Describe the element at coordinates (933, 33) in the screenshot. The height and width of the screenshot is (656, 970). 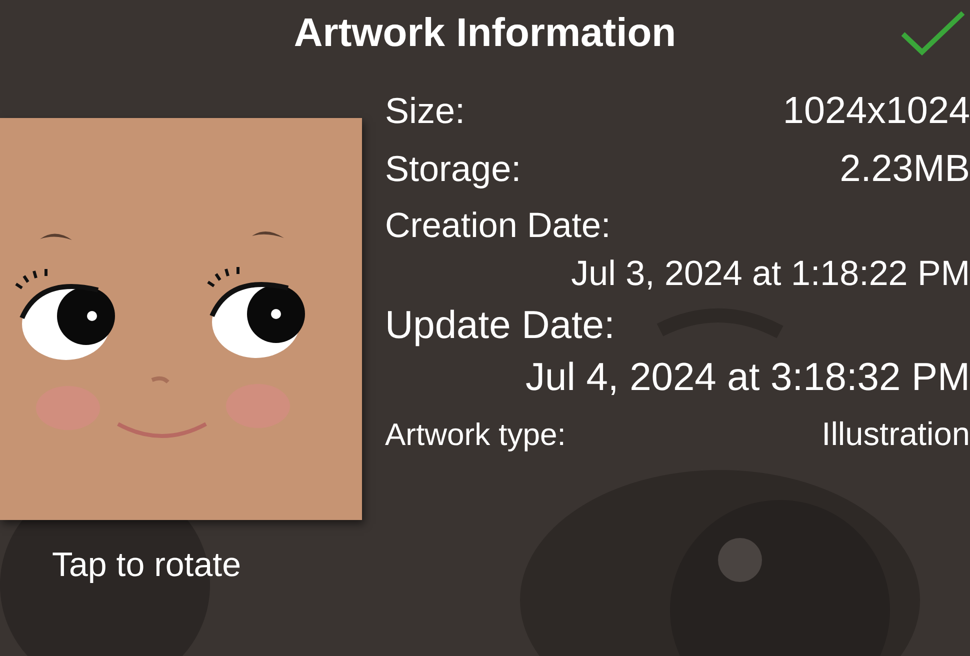
I see `checkmark-icon` at that location.